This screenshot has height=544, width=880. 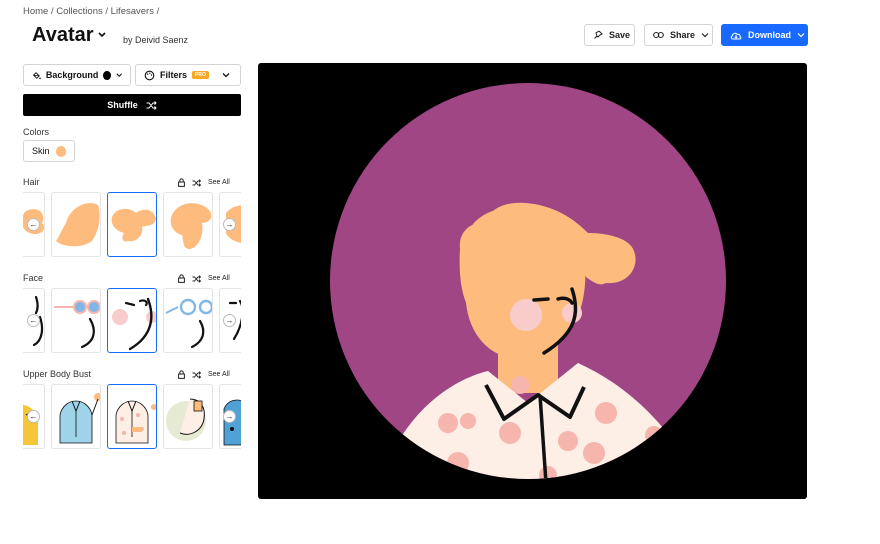 I want to click on pin-icon, so click(x=598, y=34).